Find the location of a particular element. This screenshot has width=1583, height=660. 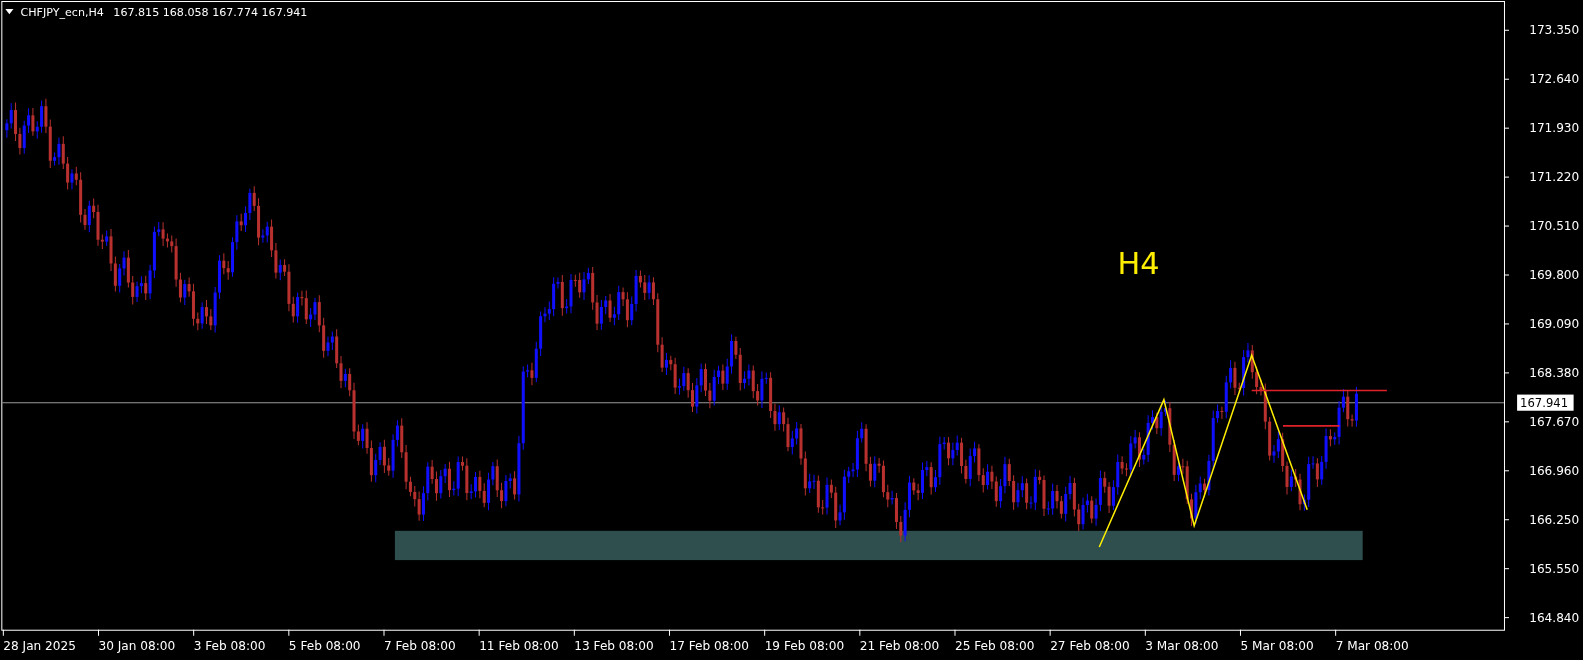

time-label: 7 Mar 08:00 is located at coordinates (1372, 645).